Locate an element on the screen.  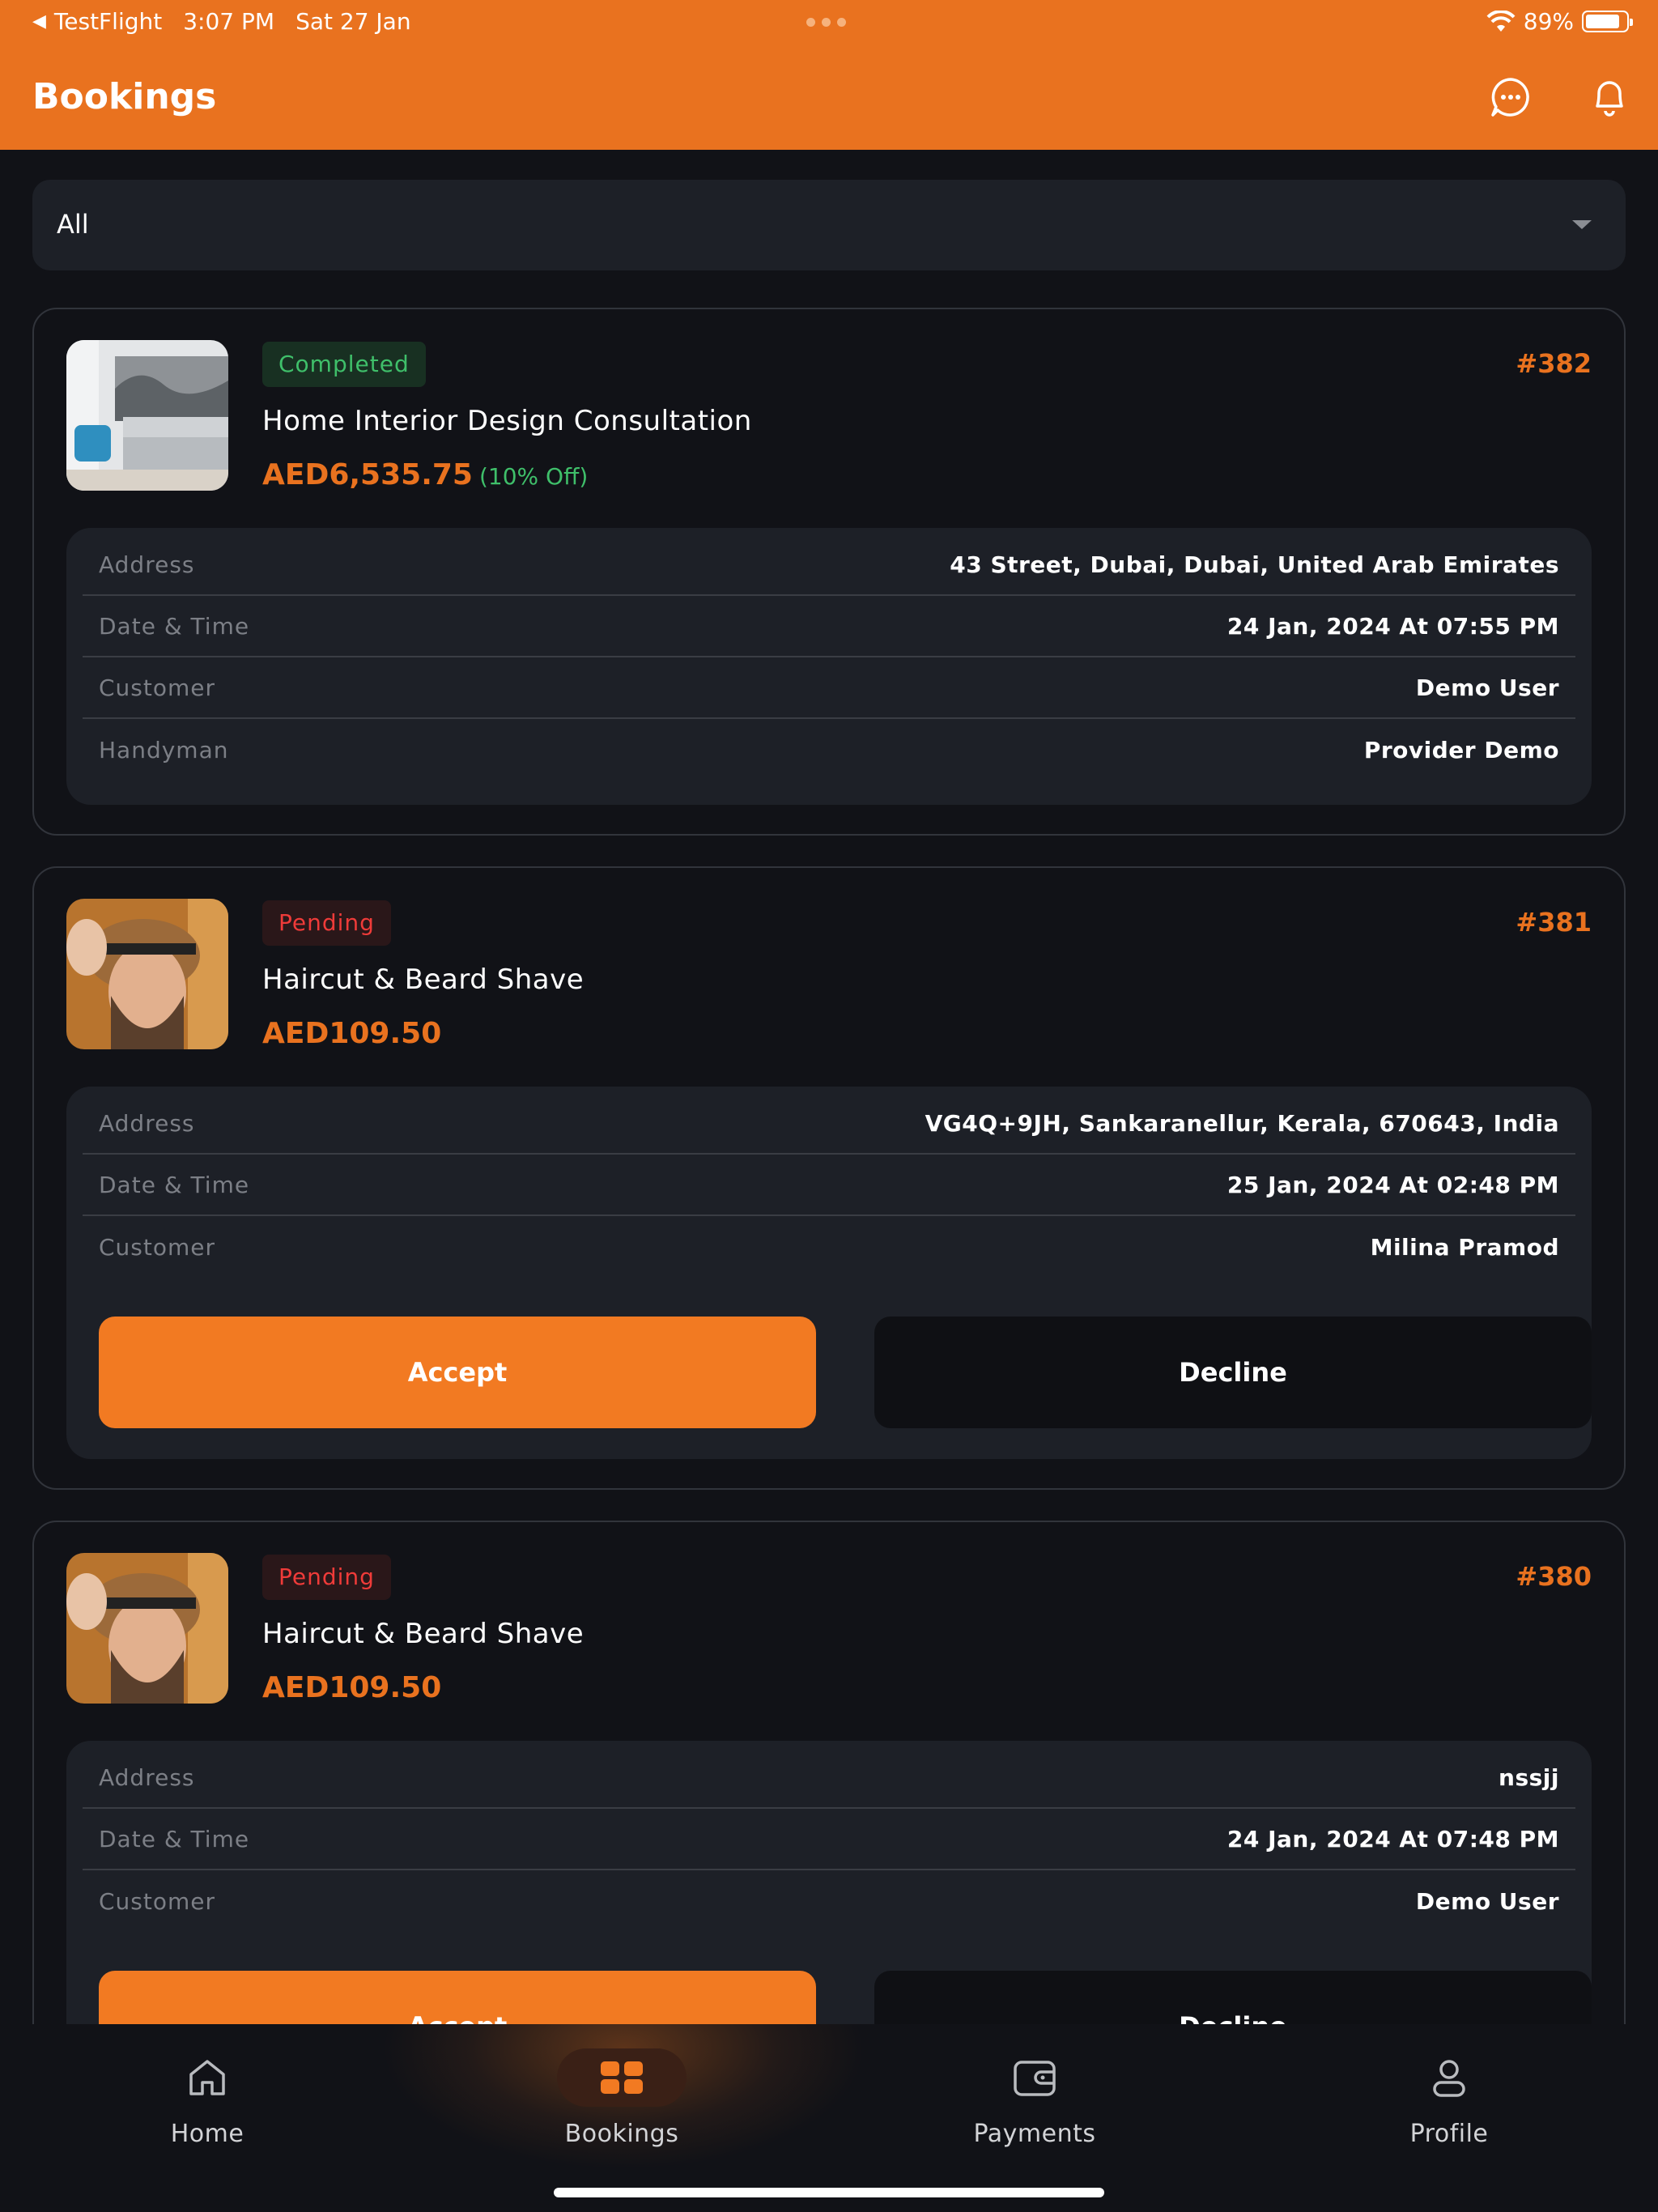
detail-row-date-time: Date & Time 24 Jan, 2024 At 07:48 PM is located at coordinates (829, 1840).